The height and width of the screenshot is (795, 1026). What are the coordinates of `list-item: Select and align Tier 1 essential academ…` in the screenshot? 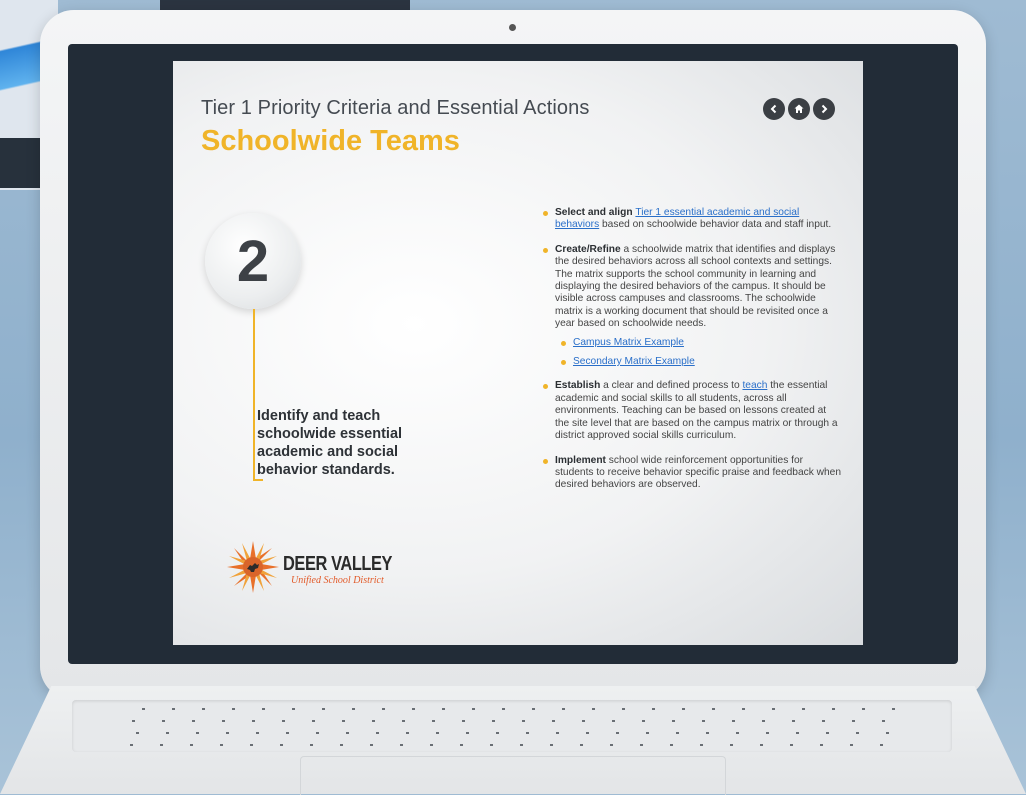 It's located at (691, 219).